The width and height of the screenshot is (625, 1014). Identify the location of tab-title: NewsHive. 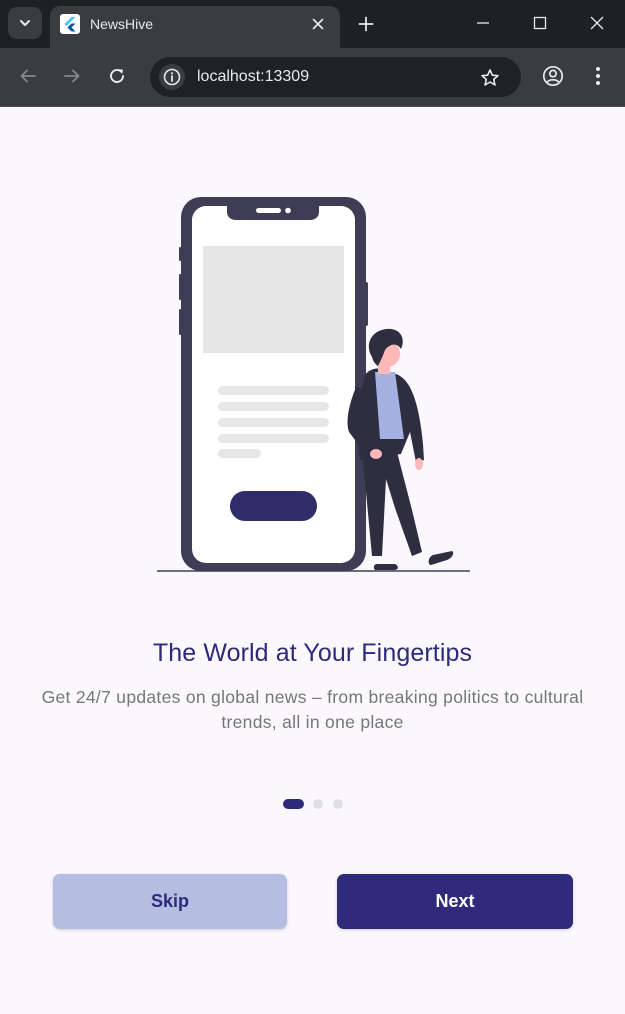
(122, 24).